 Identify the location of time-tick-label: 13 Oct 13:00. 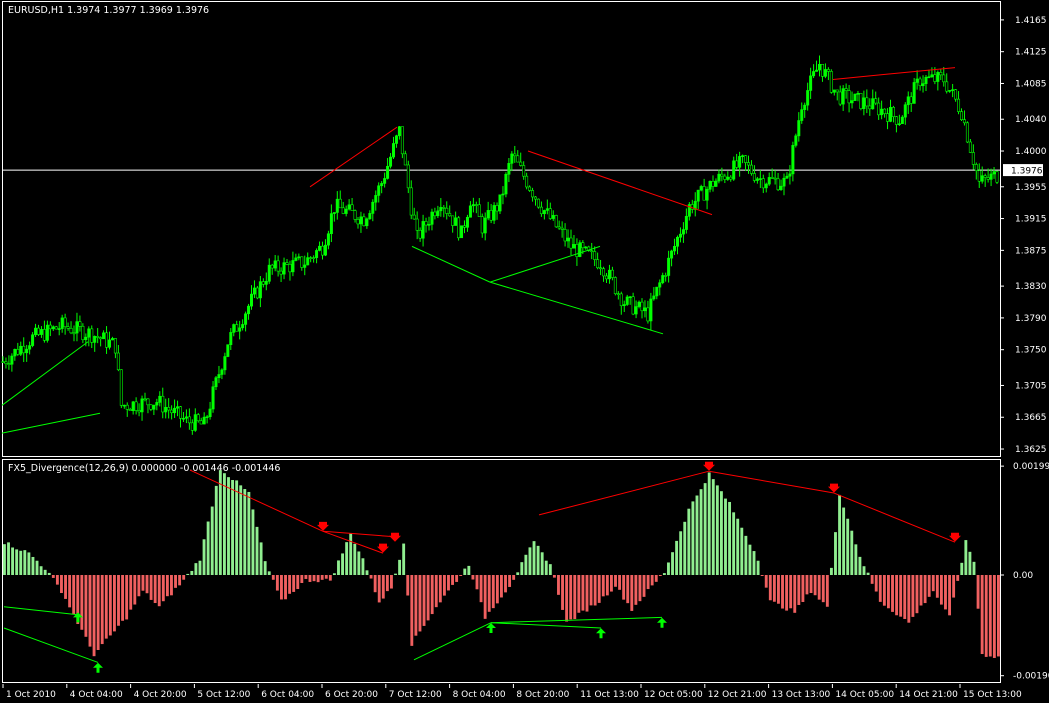
(801, 695).